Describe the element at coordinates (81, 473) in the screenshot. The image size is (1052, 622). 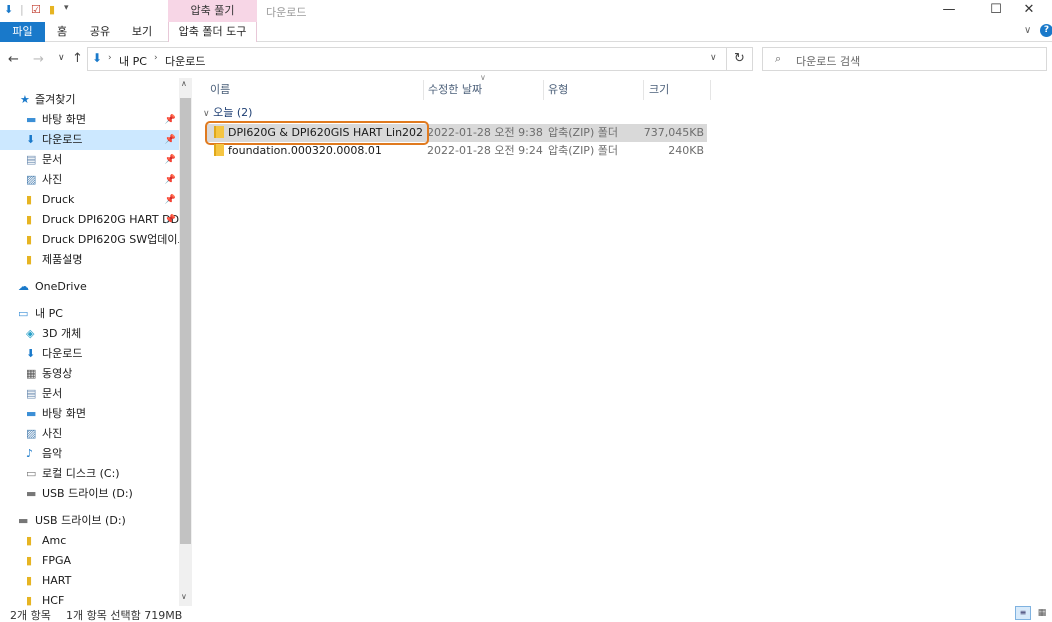
I see `nav-label: 로컬 디스크 (C:)` at that location.